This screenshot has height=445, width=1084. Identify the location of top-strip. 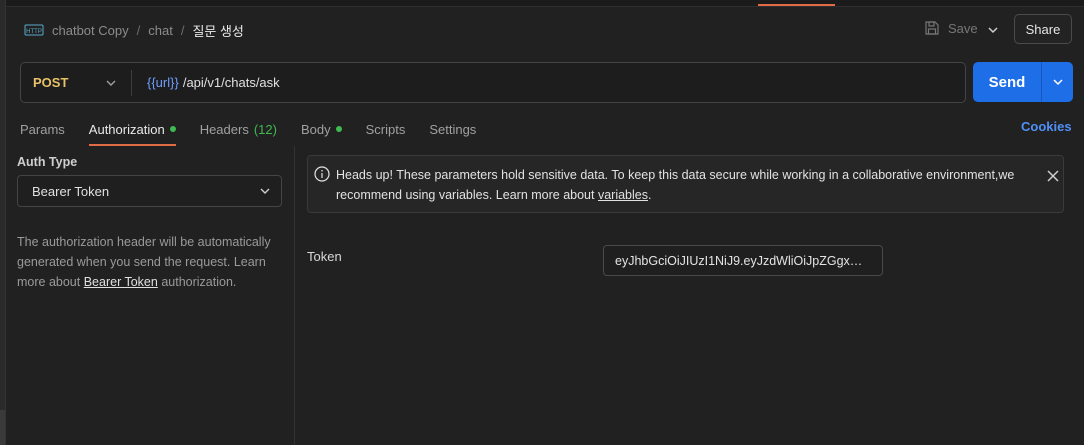
(542, 3).